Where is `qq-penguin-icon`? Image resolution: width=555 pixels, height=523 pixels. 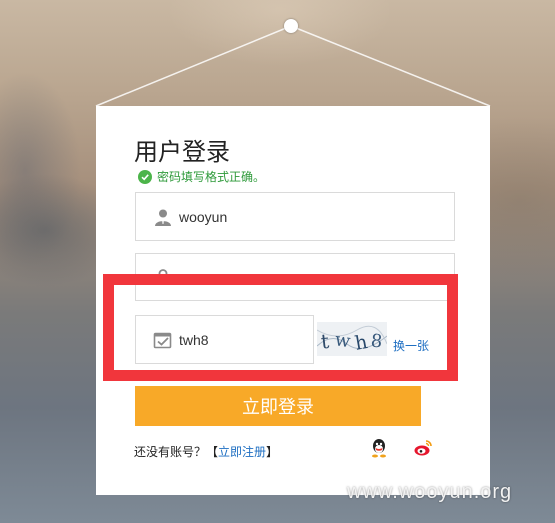
qq-penguin-icon is located at coordinates (379, 448).